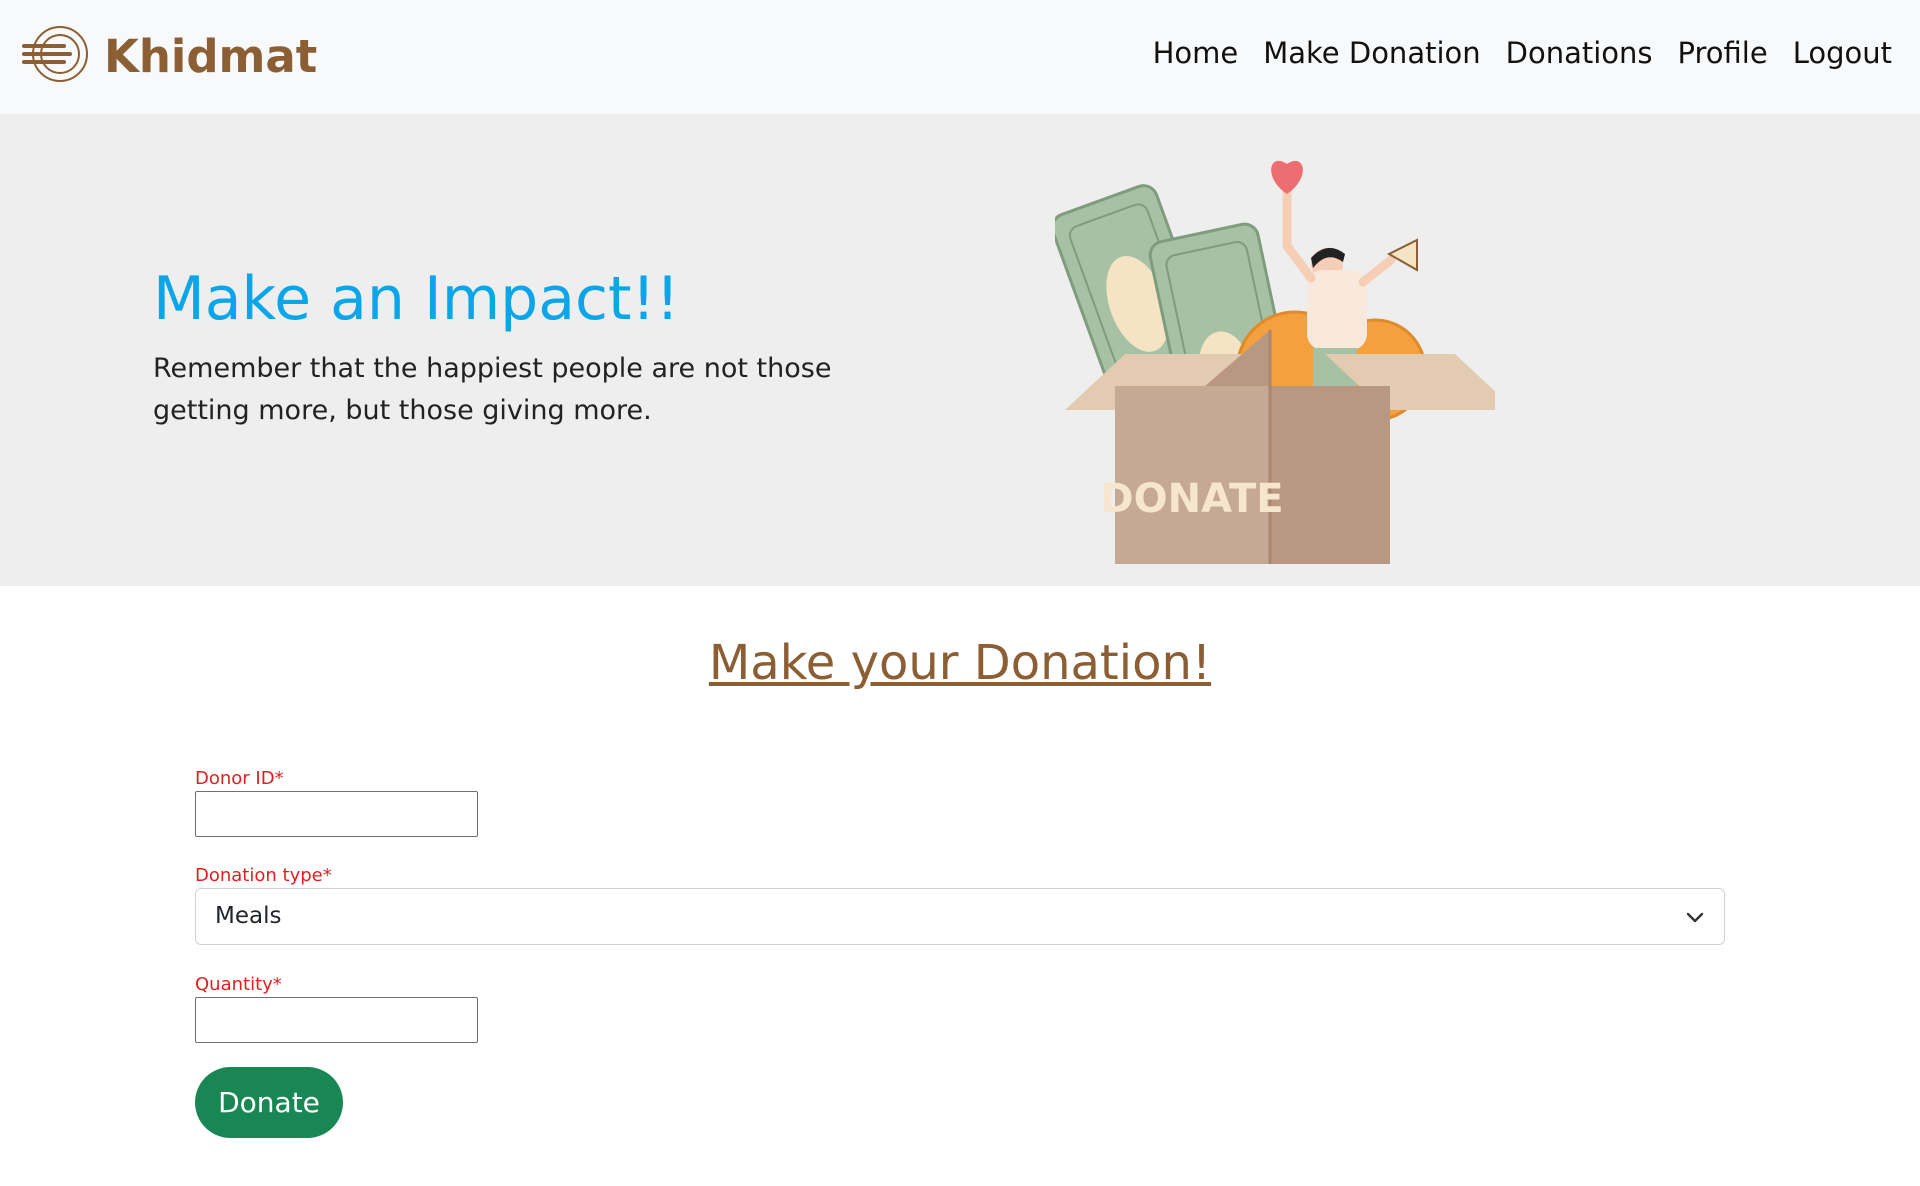 The width and height of the screenshot is (1920, 1186). I want to click on donate-button: Donate, so click(269, 1102).